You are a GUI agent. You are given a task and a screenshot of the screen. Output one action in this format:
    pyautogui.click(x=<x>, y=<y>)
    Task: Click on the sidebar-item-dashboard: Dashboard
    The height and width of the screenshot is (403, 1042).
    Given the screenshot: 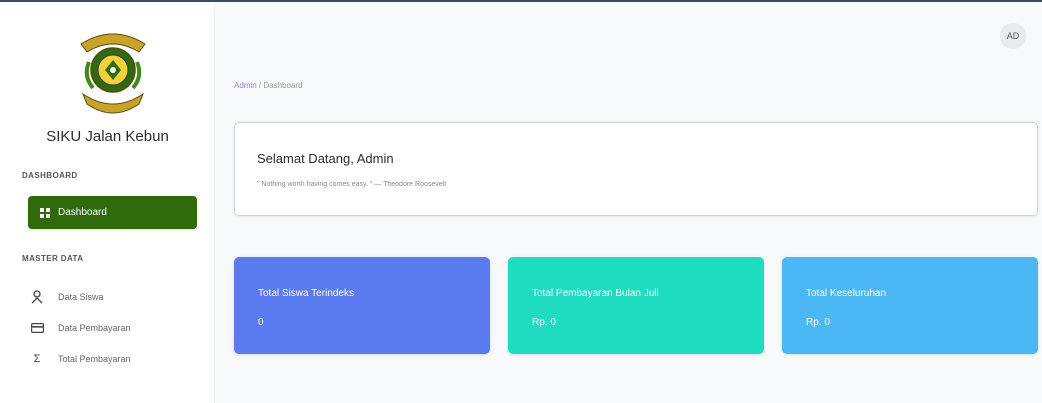 What is the action you would take?
    pyautogui.click(x=112, y=212)
    